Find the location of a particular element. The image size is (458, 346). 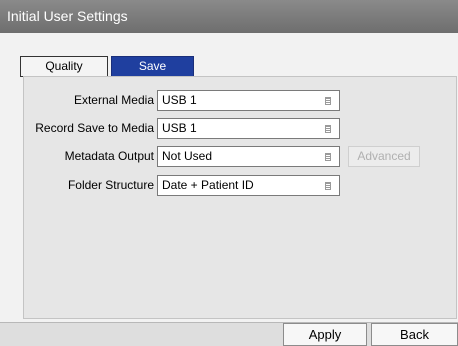

metadata-output-value: Not Used is located at coordinates (187, 156).